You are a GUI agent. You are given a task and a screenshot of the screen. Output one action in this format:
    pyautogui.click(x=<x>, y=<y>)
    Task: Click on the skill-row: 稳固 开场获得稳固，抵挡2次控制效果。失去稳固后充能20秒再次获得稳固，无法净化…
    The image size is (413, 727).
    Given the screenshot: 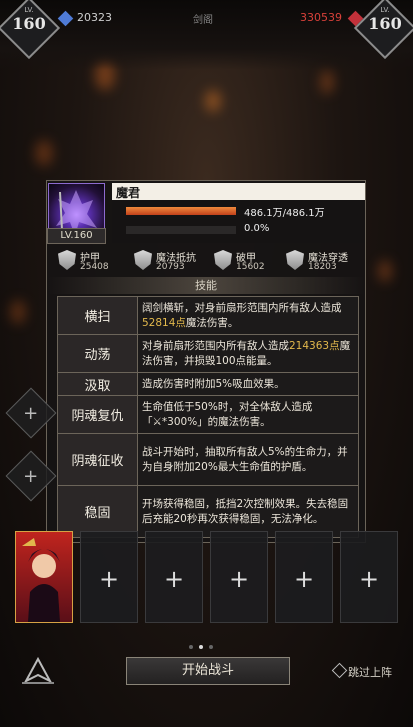 What is the action you would take?
    pyautogui.click(x=208, y=511)
    